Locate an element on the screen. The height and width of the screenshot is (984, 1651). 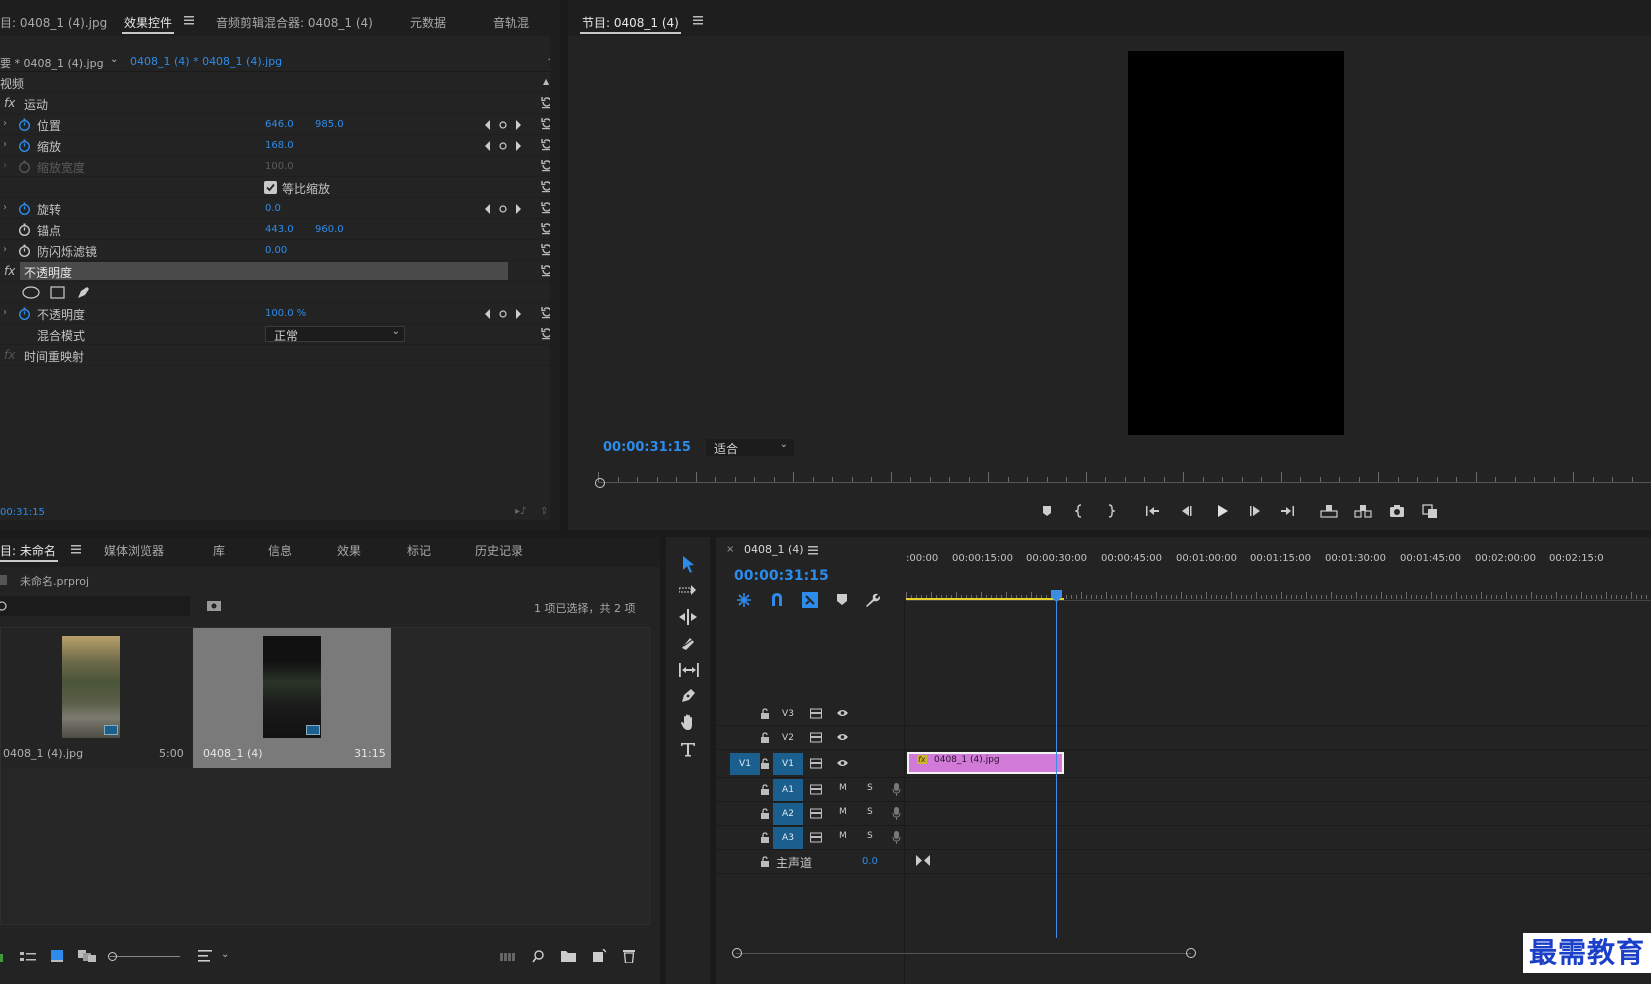
panel-collapse-icon: ◂ is located at coordinates (549, 59).